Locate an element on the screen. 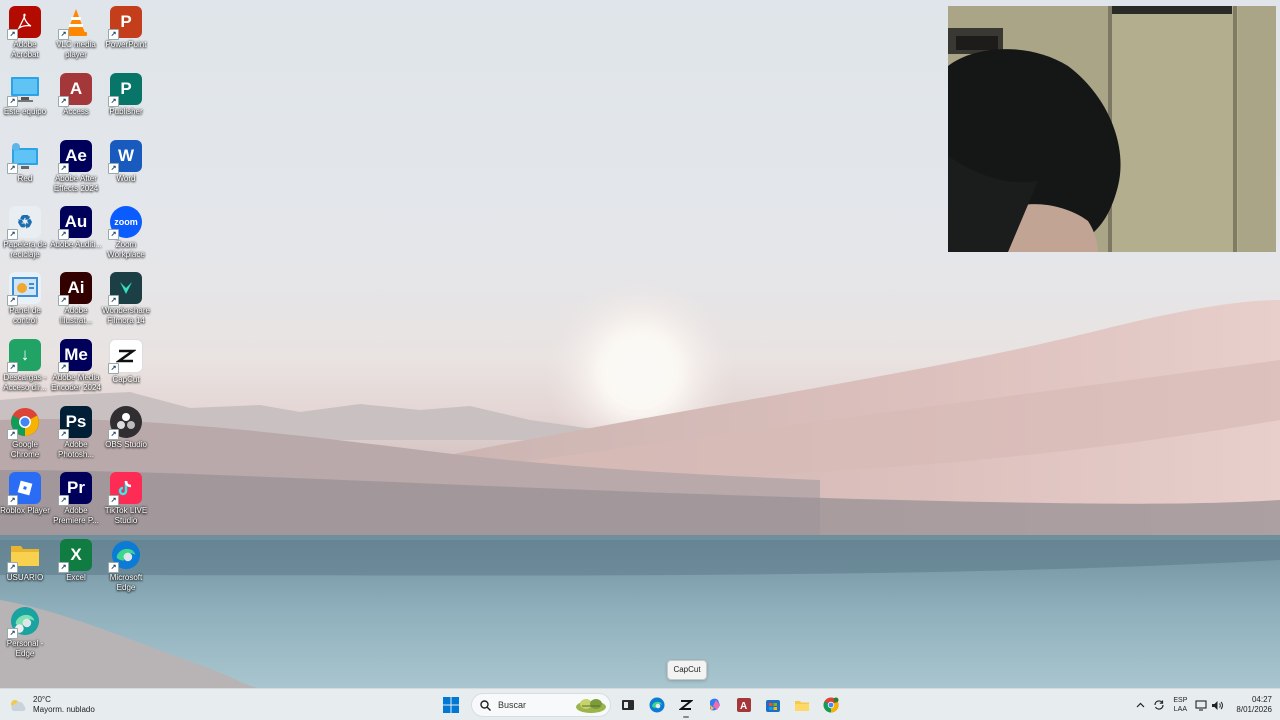 The width and height of the screenshot is (1280, 720). desktop-icon-obs-studio: ↗ OBS Studio is located at coordinates (126, 426).